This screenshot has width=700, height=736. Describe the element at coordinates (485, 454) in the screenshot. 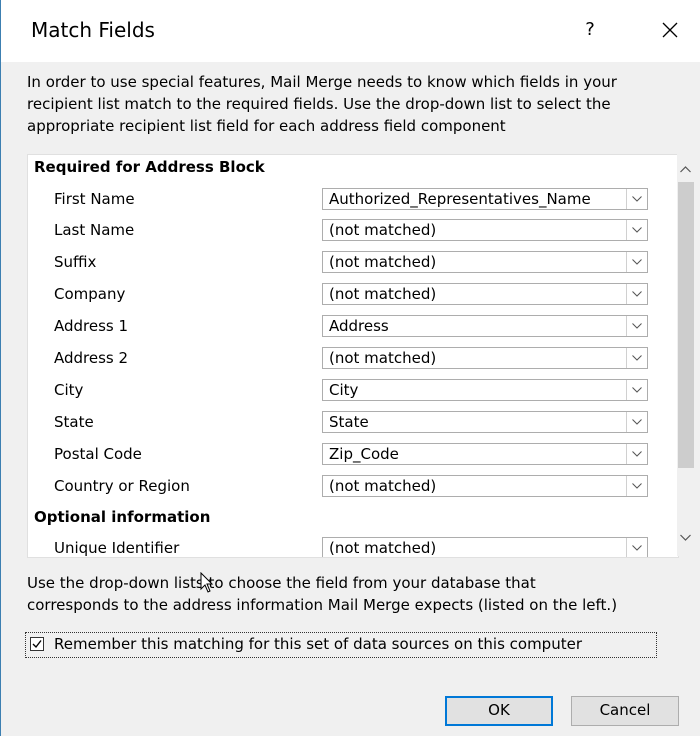

I see `field-select-postal-code: Zip_Code` at that location.